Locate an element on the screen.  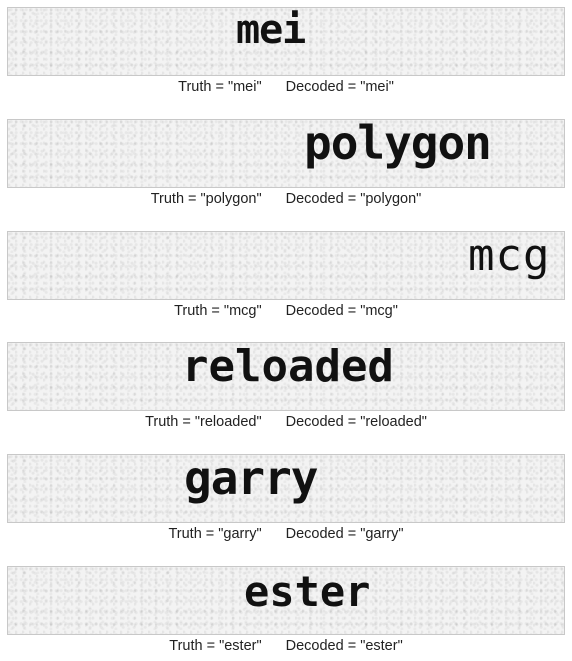
captcha-text: reloaded is located at coordinates (288, 367).